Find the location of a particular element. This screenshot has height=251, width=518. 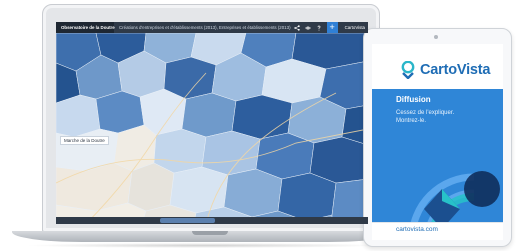

brand-name: CartoVista is located at coordinates (455, 70).